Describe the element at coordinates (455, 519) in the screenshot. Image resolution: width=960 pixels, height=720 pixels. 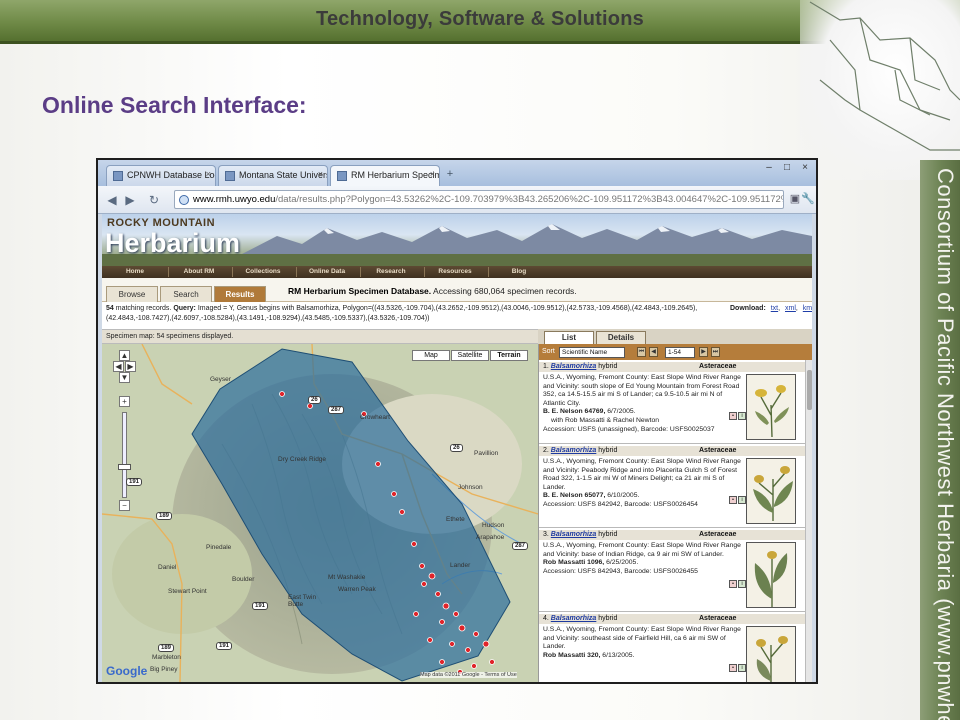
I see `map-label: Ethete` at that location.